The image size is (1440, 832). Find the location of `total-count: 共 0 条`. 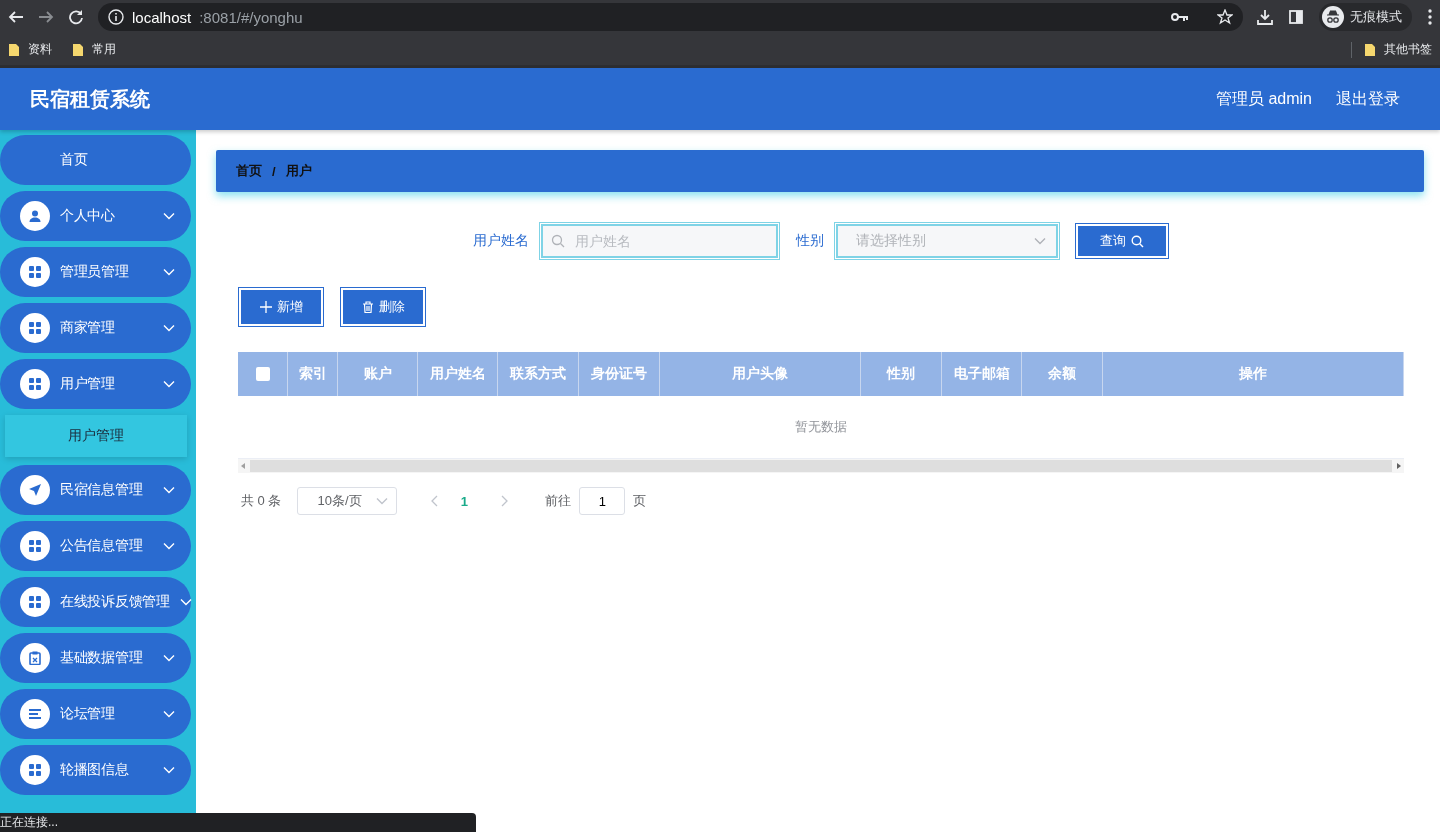

total-count: 共 0 条 is located at coordinates (261, 501).